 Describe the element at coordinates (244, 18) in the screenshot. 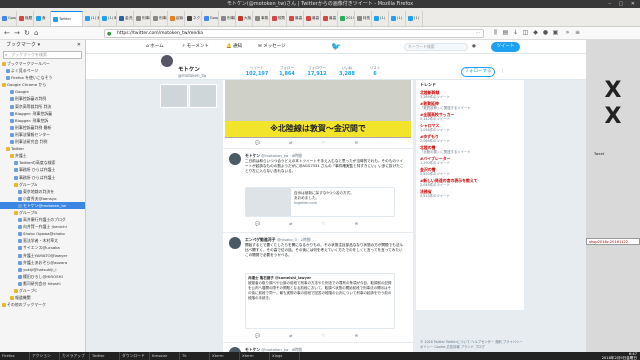

I see `tab-13: 大阪` at that location.